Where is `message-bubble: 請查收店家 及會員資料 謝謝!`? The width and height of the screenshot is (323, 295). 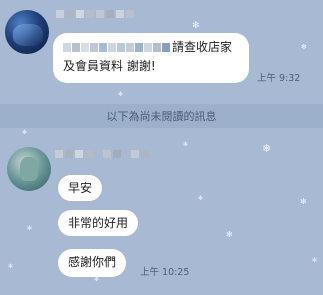 message-bubble: 請查收店家 及會員資料 謝謝! is located at coordinates (151, 58).